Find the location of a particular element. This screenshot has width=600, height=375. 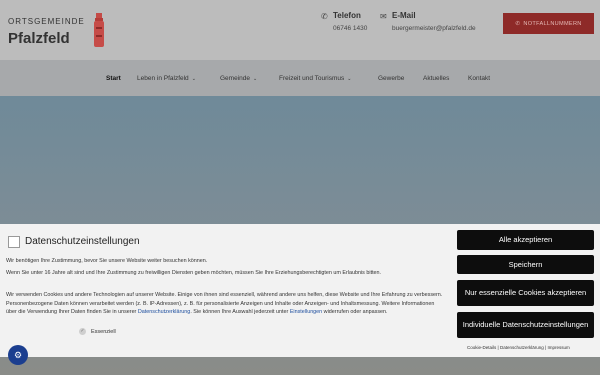

tower-logo-icon is located at coordinates (99, 30).